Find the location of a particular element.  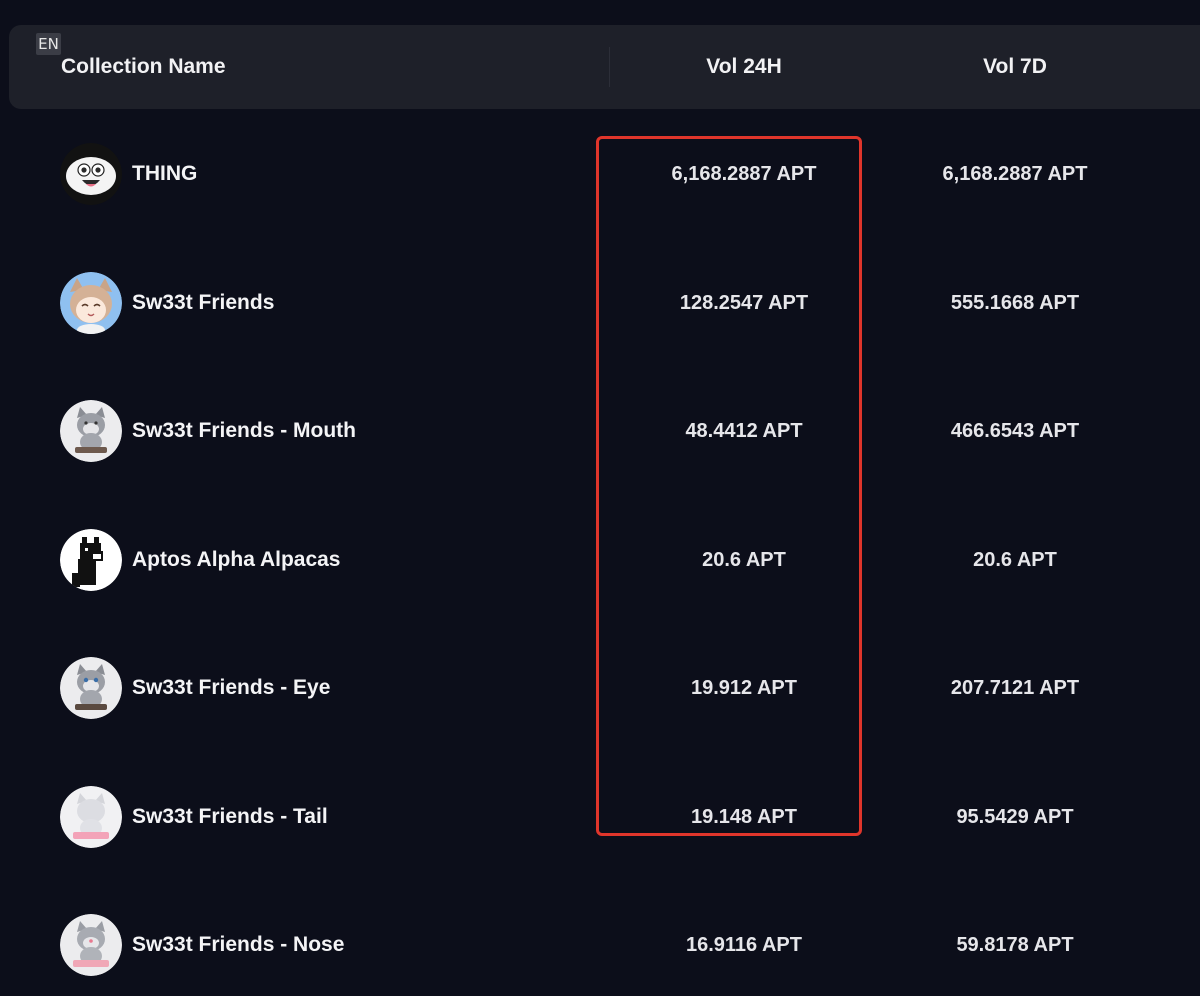

pixel-alpaca-avatar is located at coordinates (91, 559).